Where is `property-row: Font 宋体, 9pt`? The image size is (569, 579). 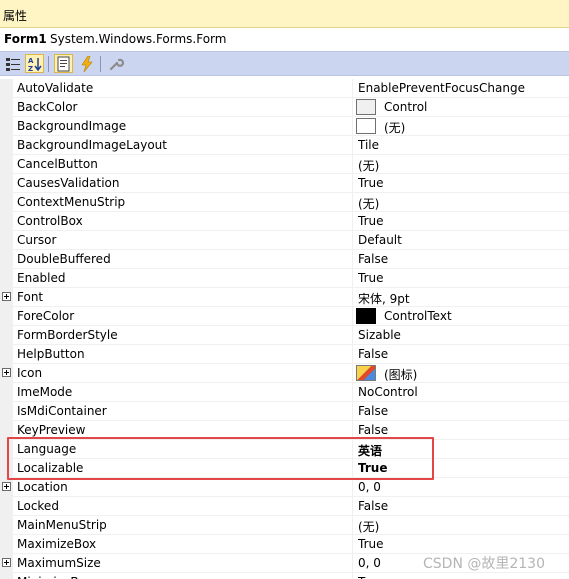 property-row: Font 宋体, 9pt is located at coordinates (284, 297).